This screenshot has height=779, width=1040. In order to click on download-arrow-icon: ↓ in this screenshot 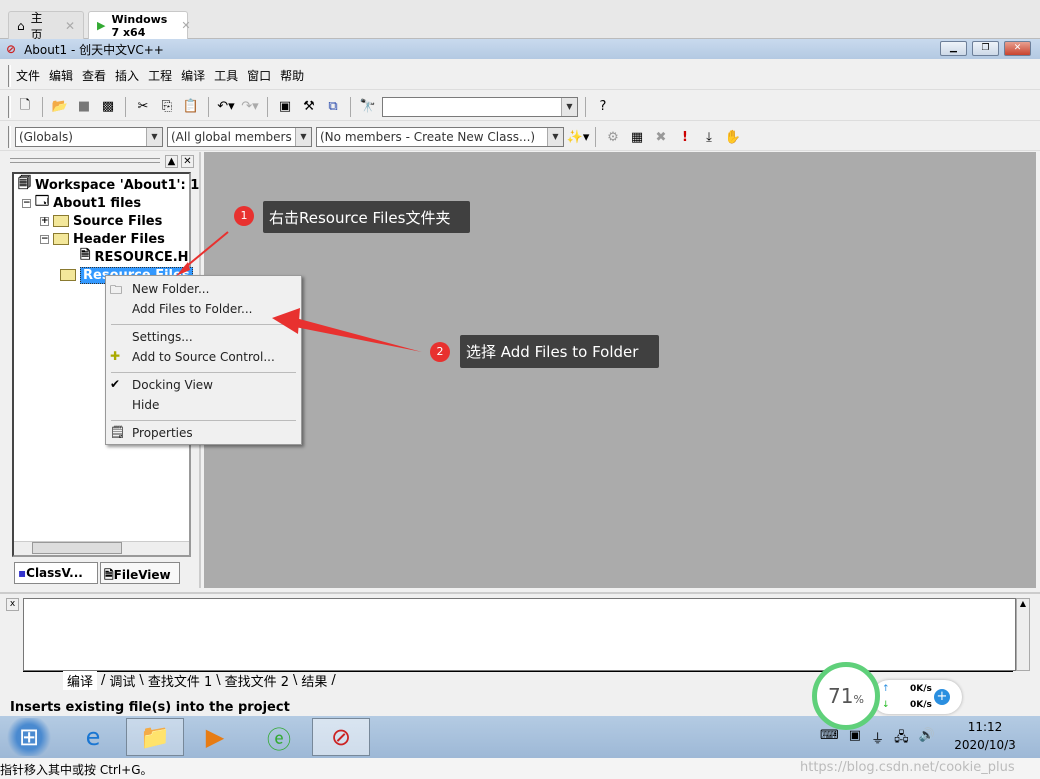, I will do `click(886, 705)`.